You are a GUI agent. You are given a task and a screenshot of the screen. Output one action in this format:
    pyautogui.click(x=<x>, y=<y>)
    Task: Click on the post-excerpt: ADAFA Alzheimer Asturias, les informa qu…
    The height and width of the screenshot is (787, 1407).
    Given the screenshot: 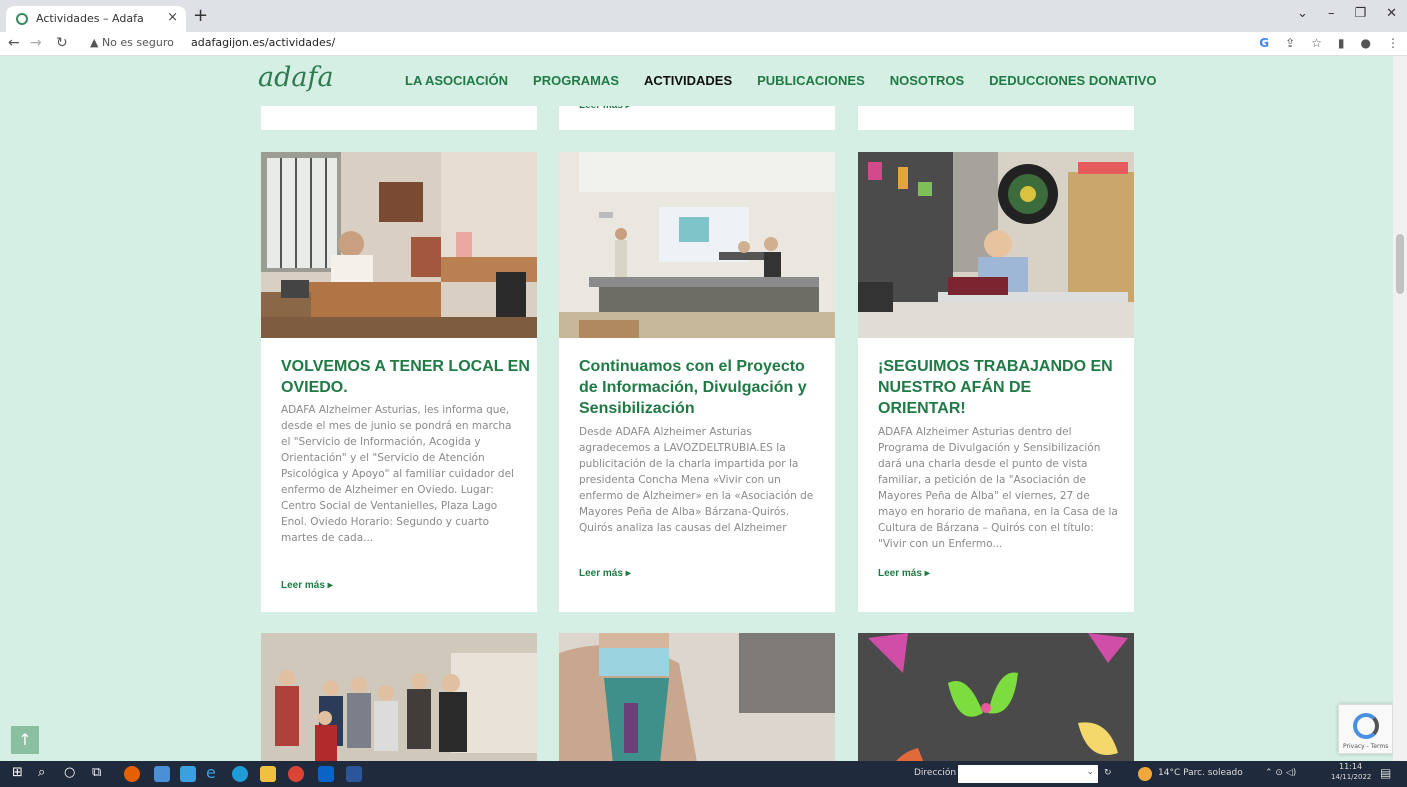 What is the action you would take?
    pyautogui.click(x=397, y=474)
    